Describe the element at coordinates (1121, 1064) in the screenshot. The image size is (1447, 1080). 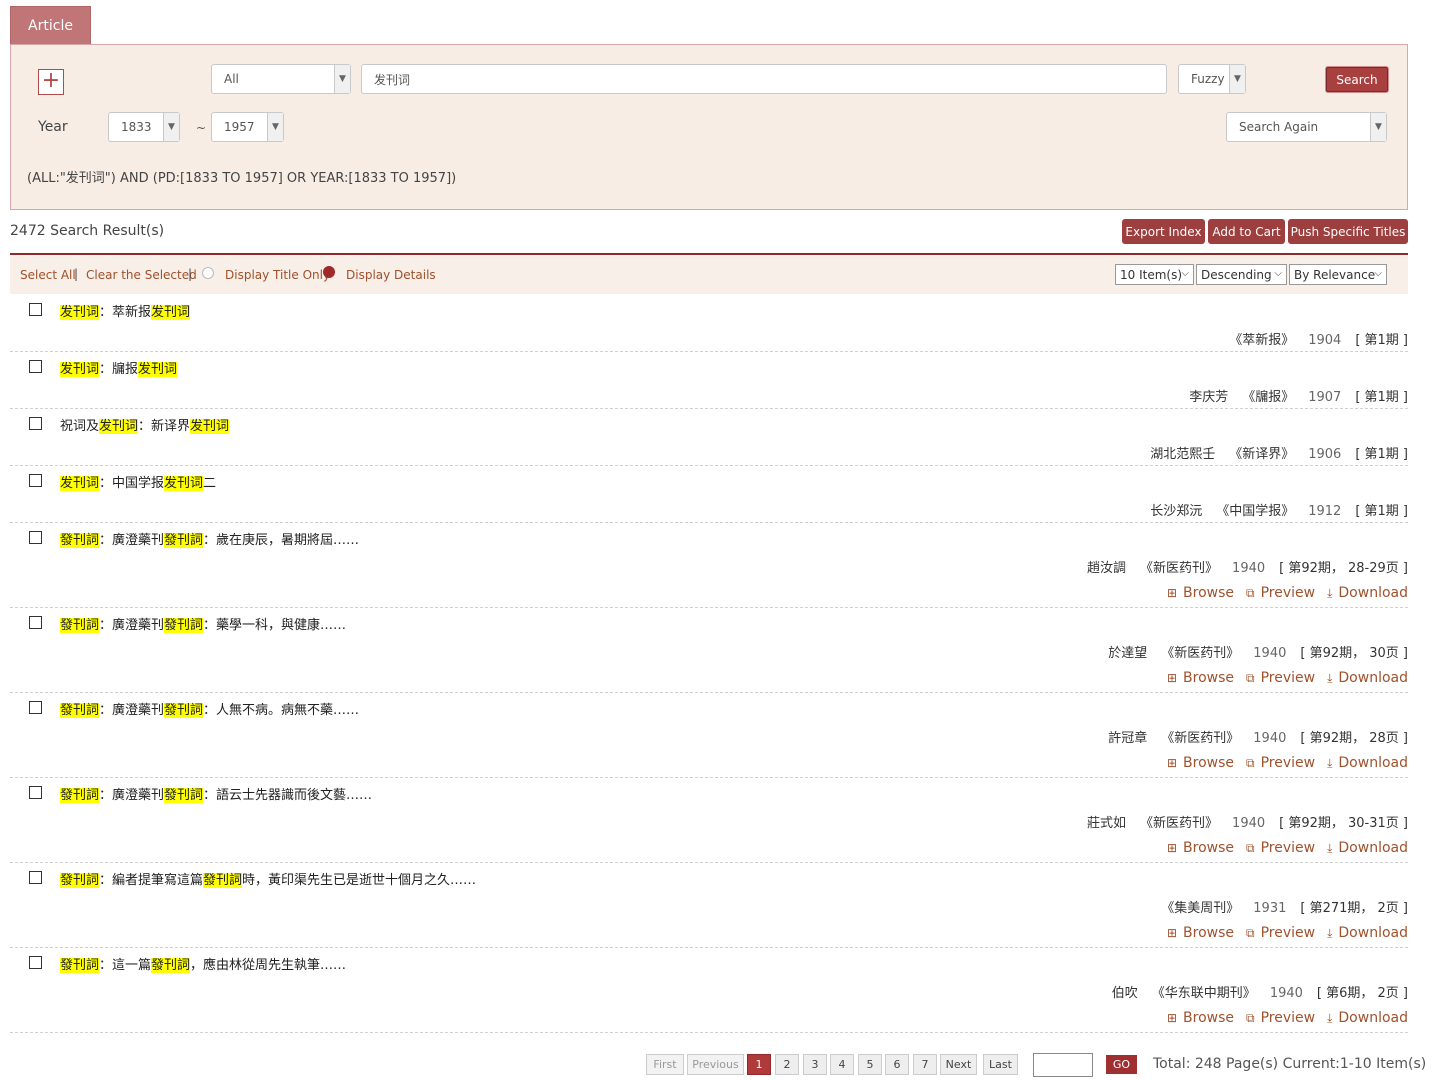
I see `go-button: GO` at that location.